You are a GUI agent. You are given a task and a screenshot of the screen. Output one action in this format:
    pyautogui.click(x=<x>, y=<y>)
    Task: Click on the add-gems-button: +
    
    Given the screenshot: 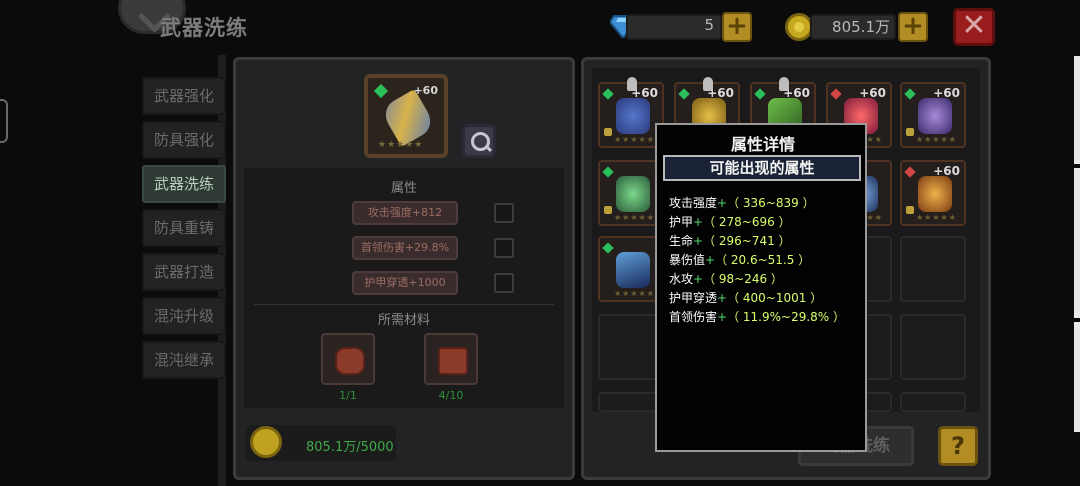 What is the action you would take?
    pyautogui.click(x=737, y=27)
    